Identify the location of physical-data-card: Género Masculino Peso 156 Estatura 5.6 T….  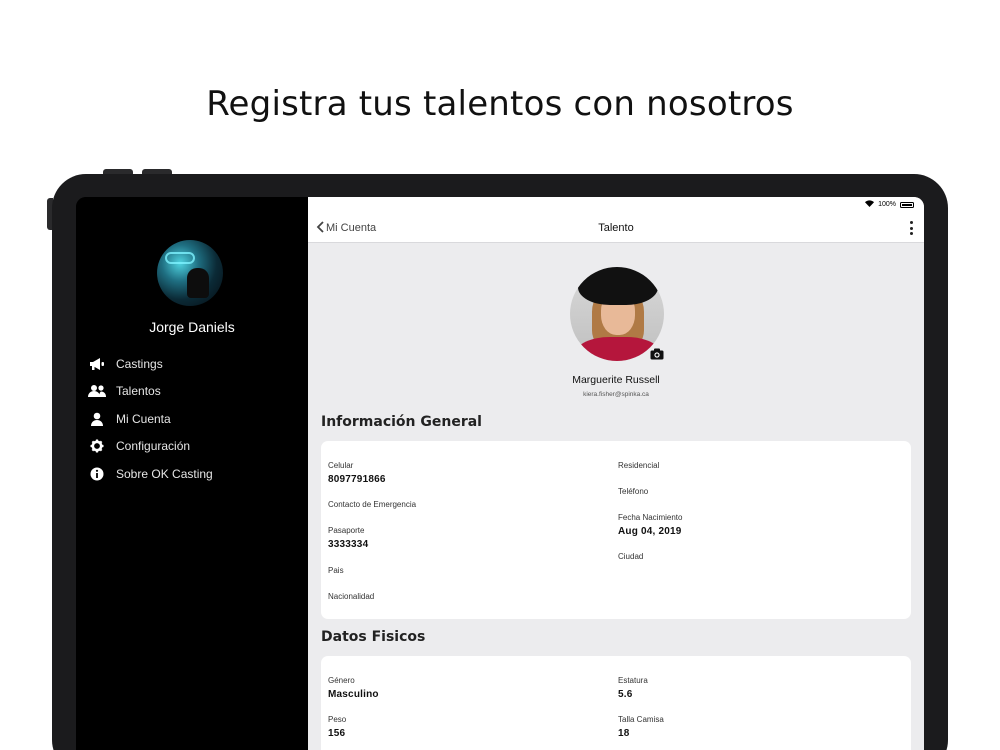
(616, 703).